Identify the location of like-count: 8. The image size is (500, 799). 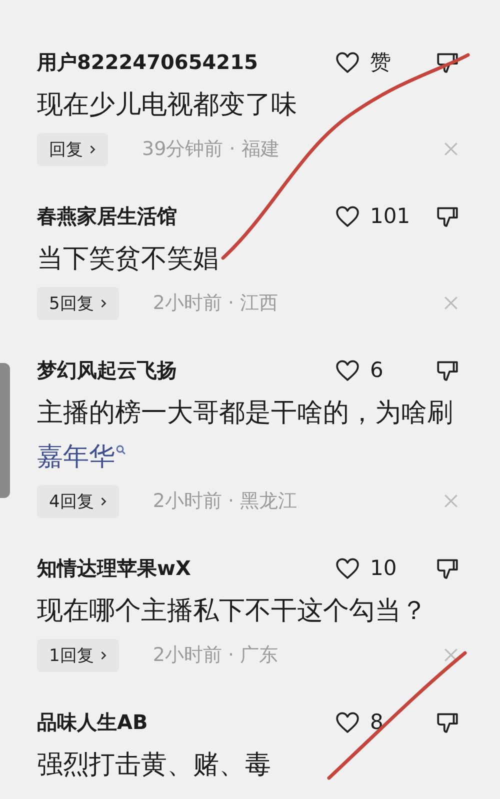
(377, 722).